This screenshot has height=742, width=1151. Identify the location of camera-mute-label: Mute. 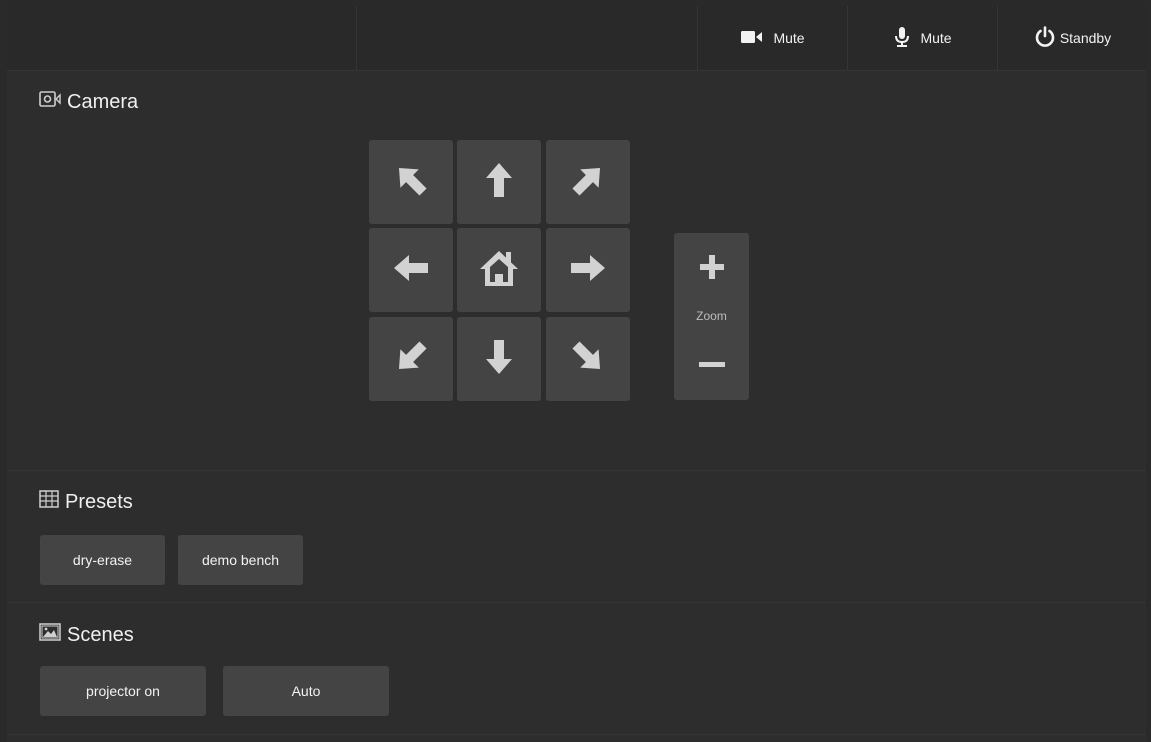
(789, 38).